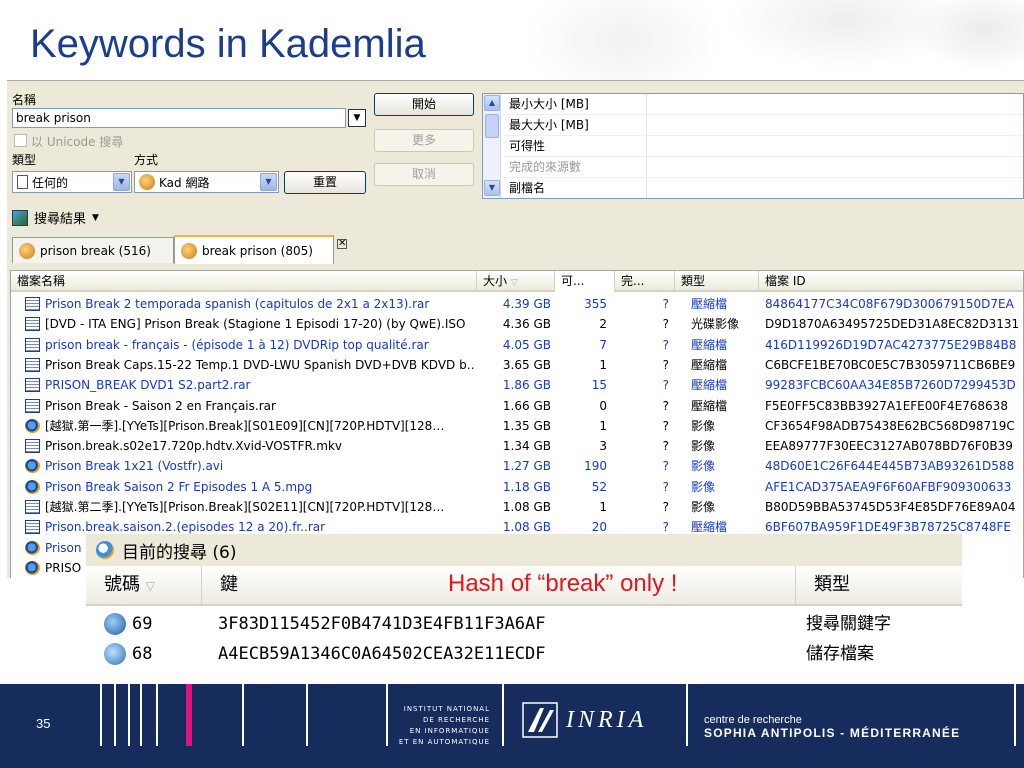 The height and width of the screenshot is (768, 1024). Describe the element at coordinates (526, 486) in the screenshot. I see `cell-size: 1.18 GB` at that location.